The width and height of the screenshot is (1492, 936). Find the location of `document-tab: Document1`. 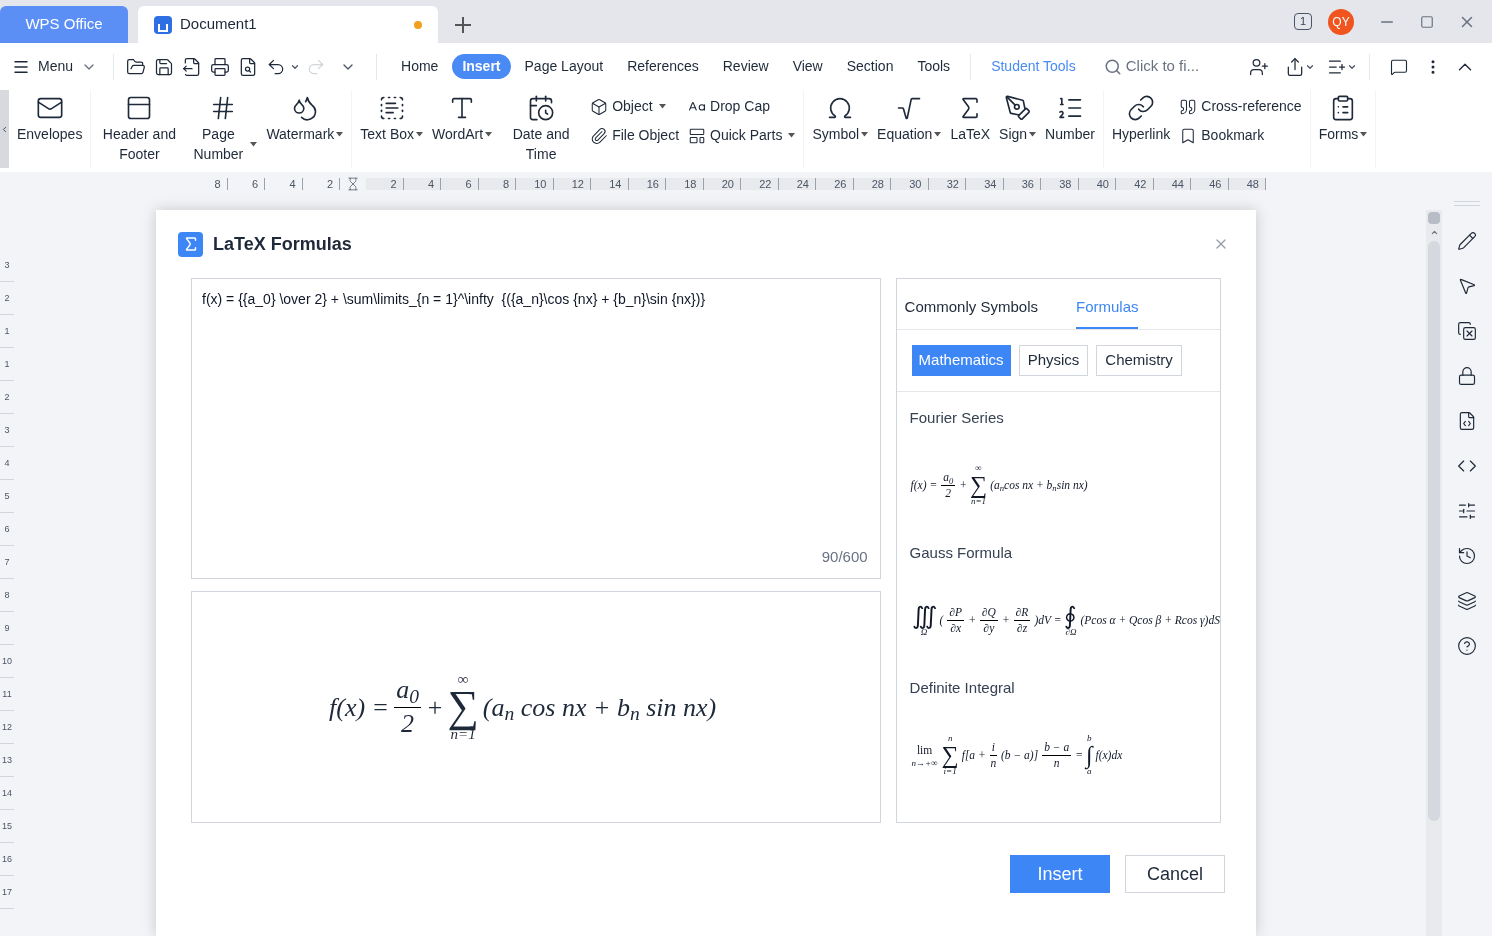

document-tab: Document1 is located at coordinates (288, 24).